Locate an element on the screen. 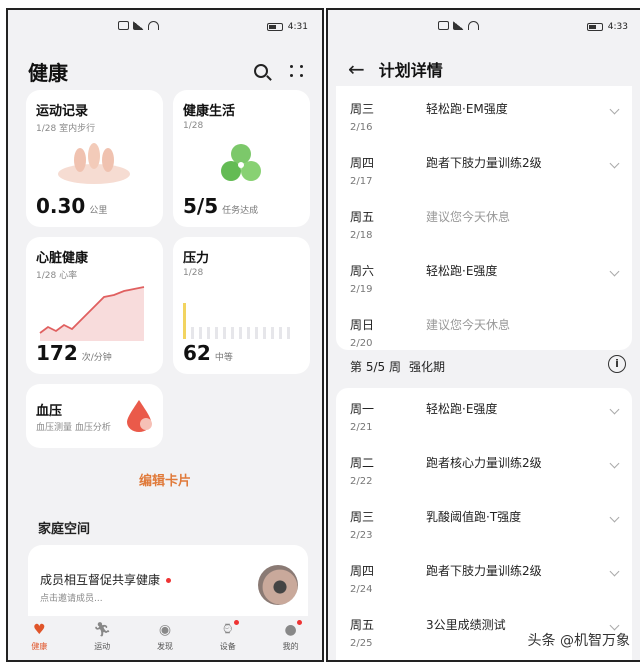 The width and height of the screenshot is (640, 670). blood-pressure-card: 血压 血压测量 血压分析 is located at coordinates (94, 416).